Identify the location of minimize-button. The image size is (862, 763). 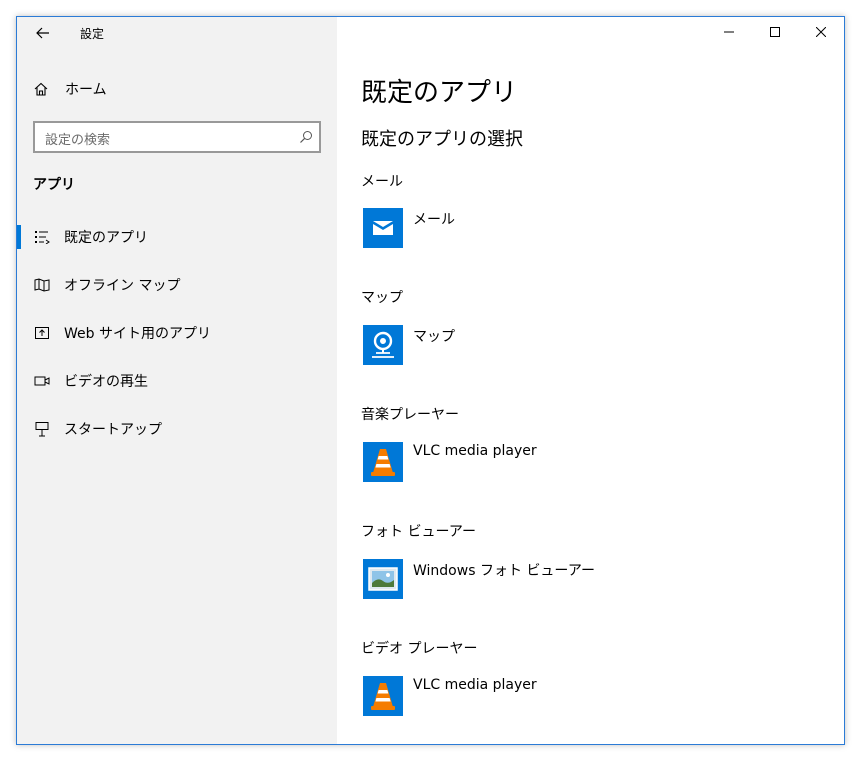
(729, 32).